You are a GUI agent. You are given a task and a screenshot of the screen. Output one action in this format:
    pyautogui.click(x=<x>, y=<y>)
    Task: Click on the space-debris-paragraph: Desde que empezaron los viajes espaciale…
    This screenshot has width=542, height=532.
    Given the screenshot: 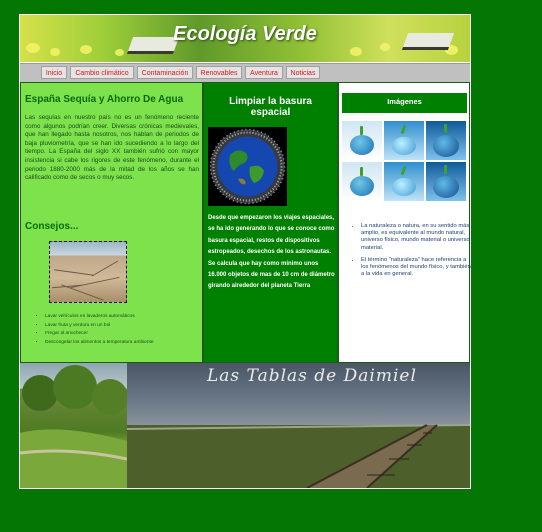 What is the action you would take?
    pyautogui.click(x=271, y=252)
    